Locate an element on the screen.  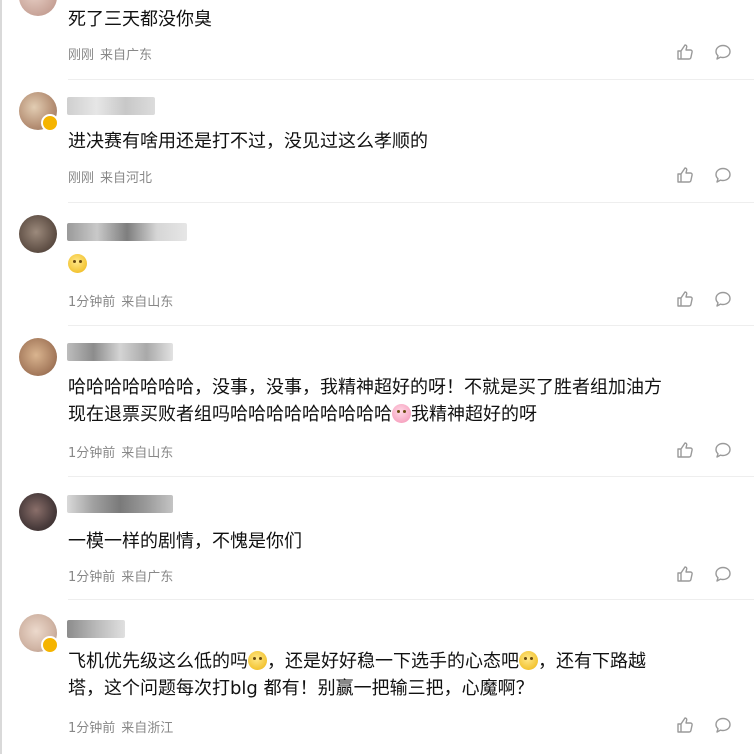
comment-meta: 1分钟前 来自浙江 is located at coordinates (120, 726).